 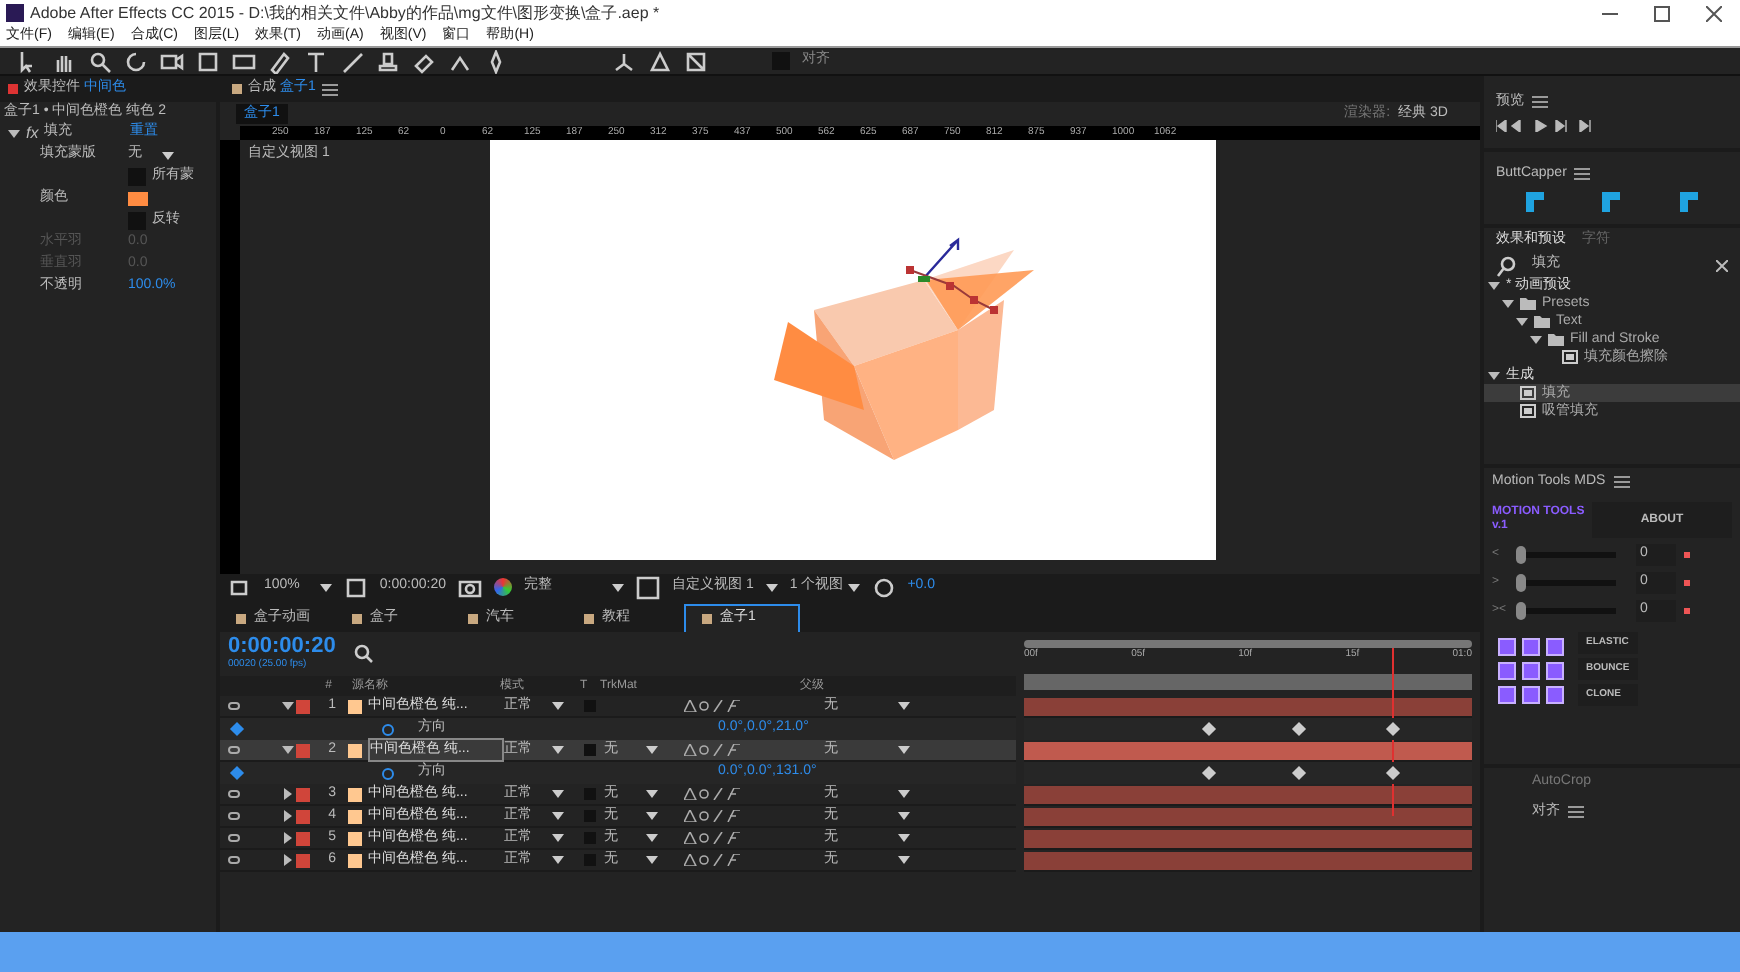 I want to click on switch-box, so click(x=590, y=750).